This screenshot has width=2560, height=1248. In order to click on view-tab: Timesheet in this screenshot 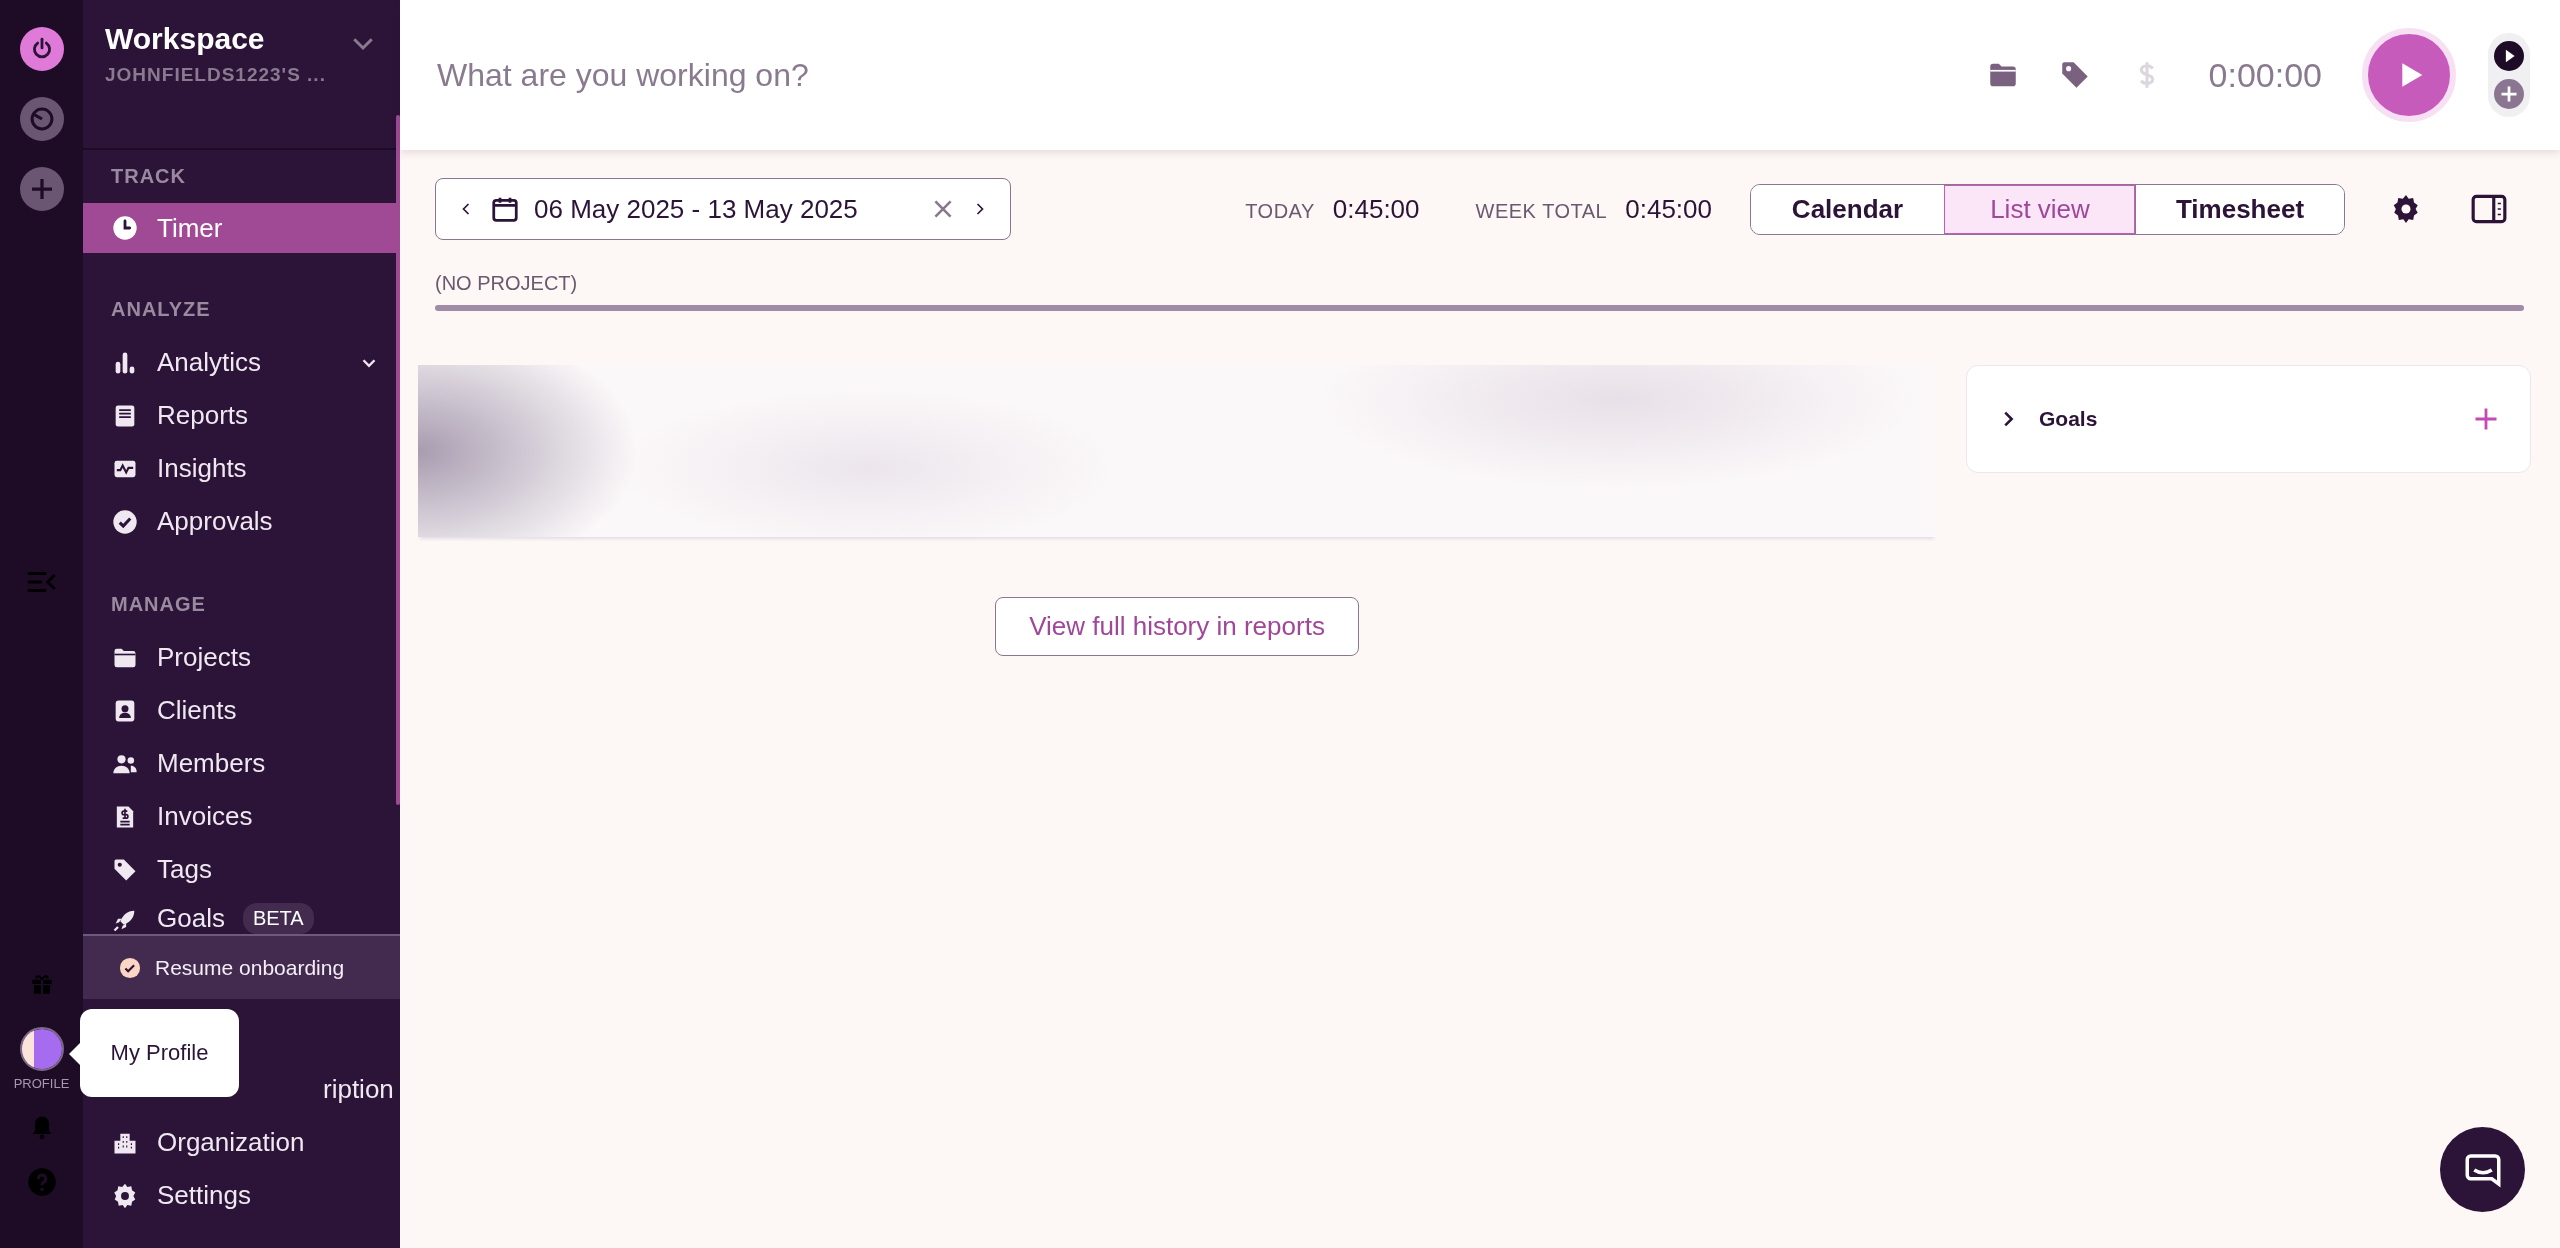, I will do `click(2239, 209)`.